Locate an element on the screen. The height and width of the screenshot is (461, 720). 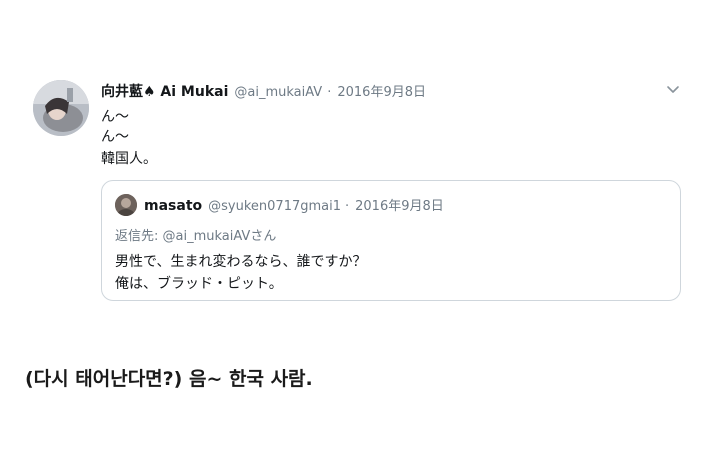
avatar is located at coordinates (61, 108).